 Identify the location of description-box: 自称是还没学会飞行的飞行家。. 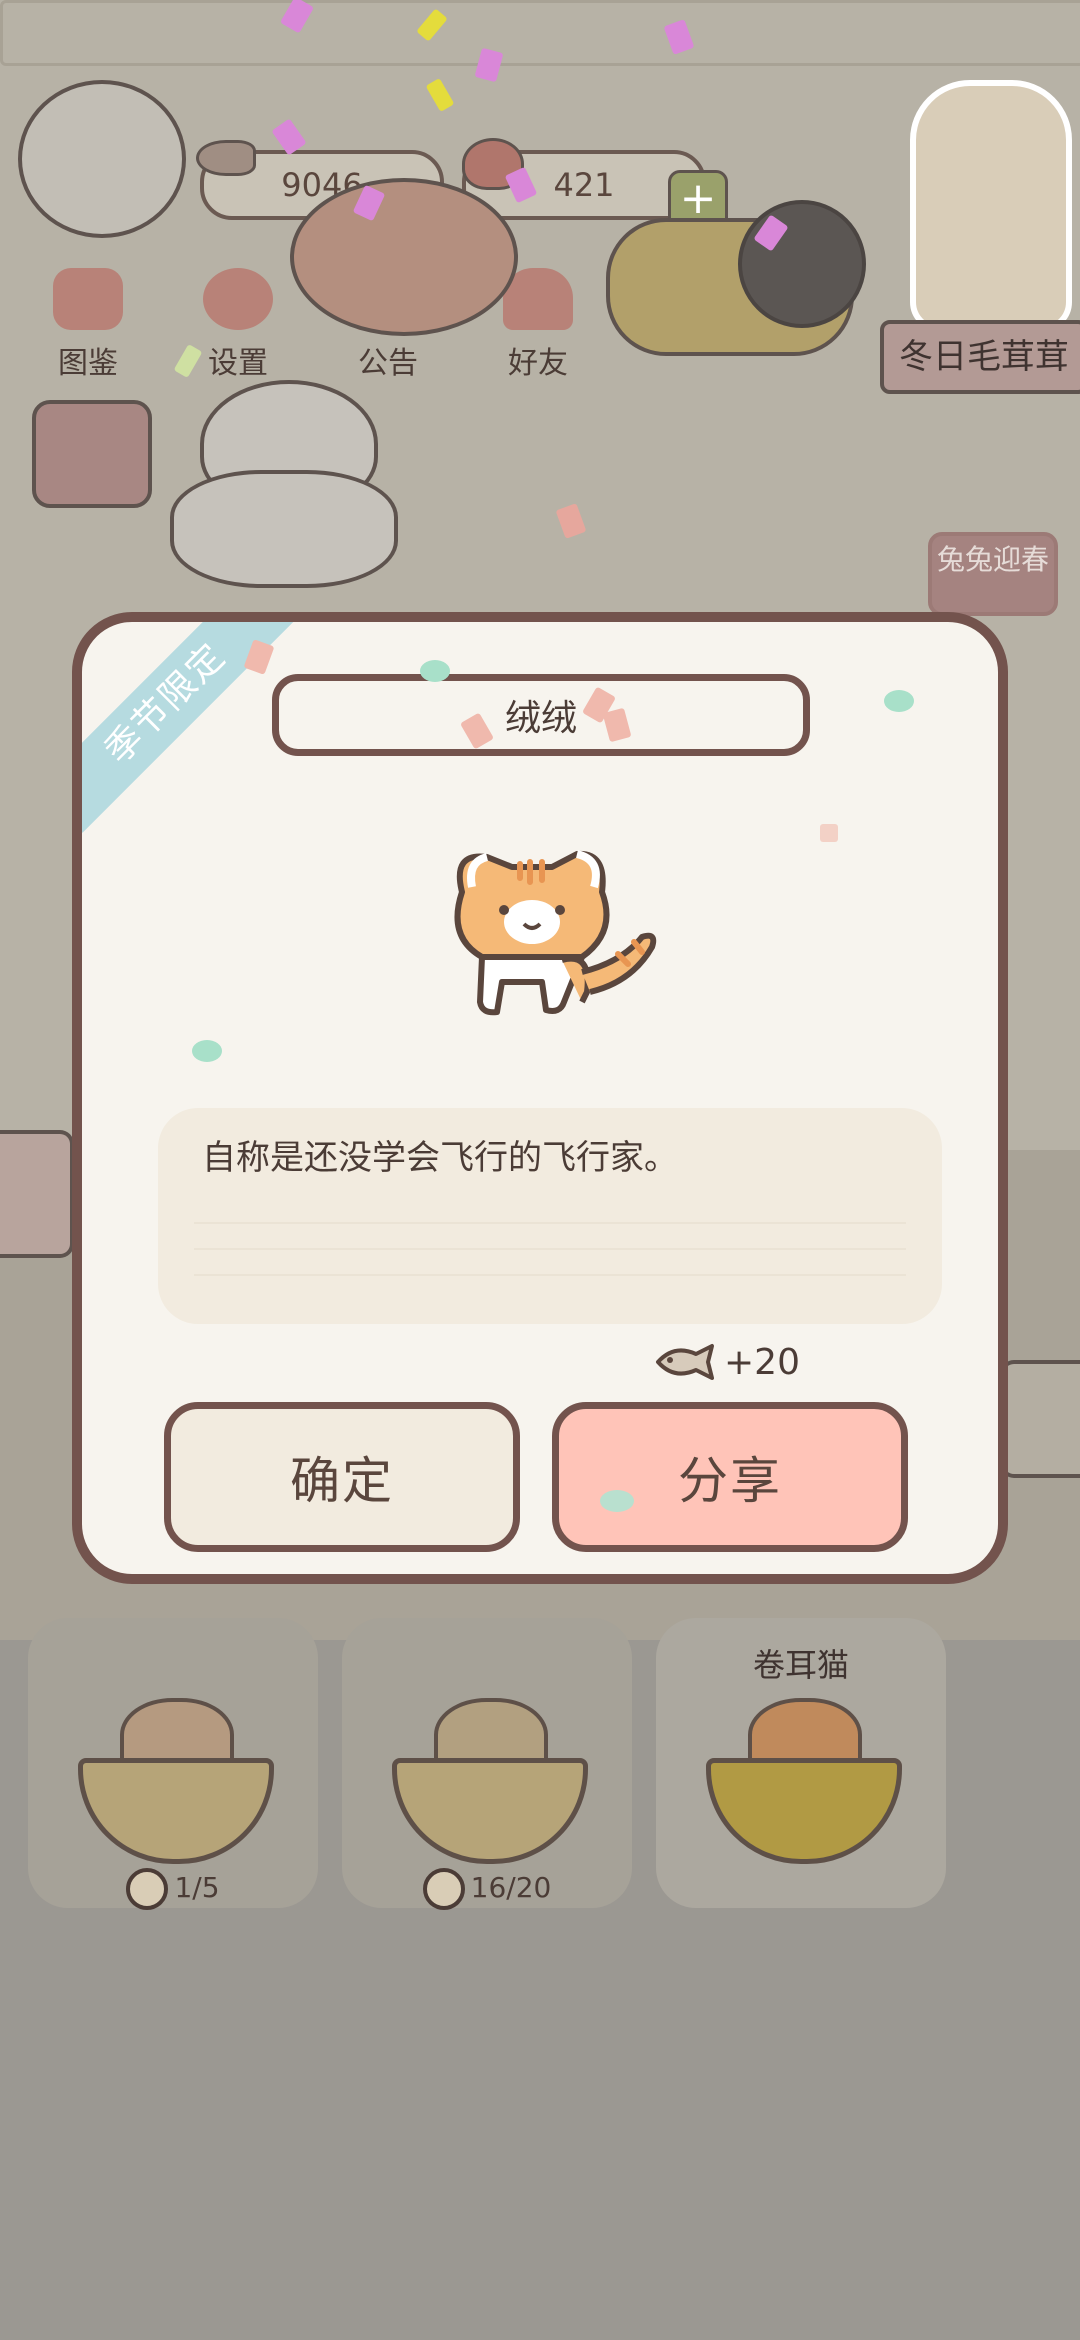
(550, 1216).